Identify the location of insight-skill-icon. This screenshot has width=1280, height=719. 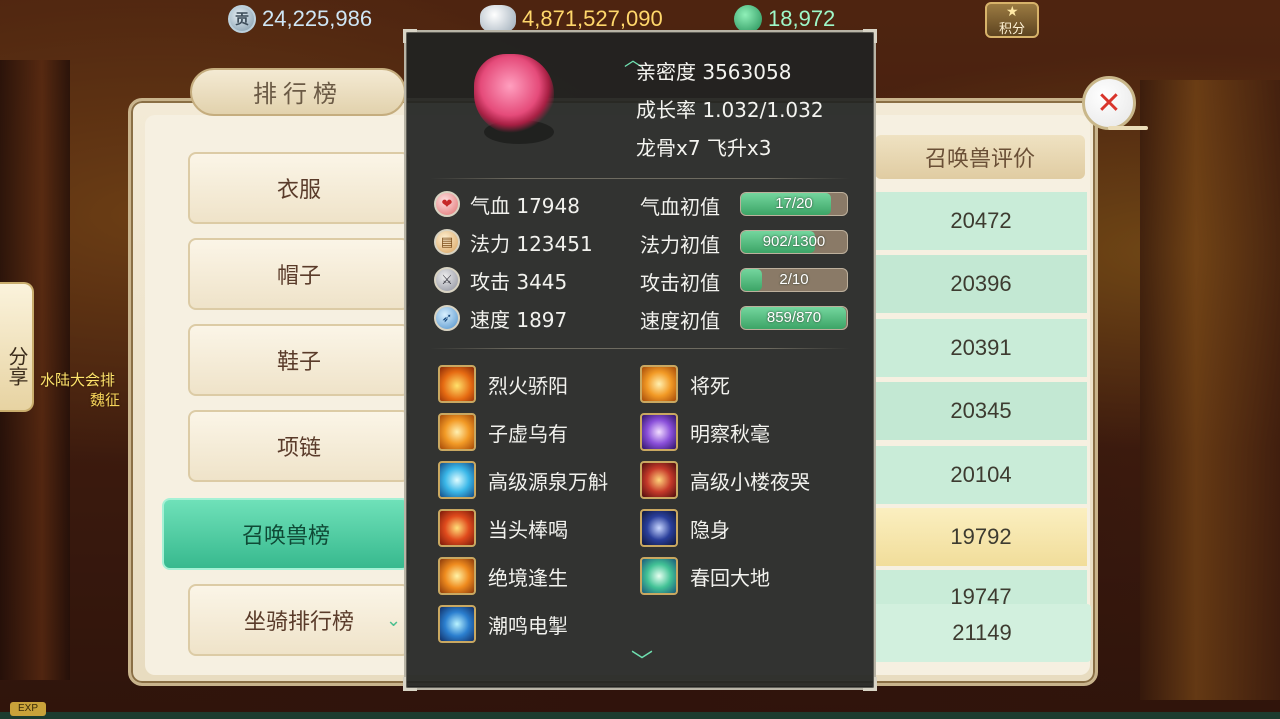
(659, 432).